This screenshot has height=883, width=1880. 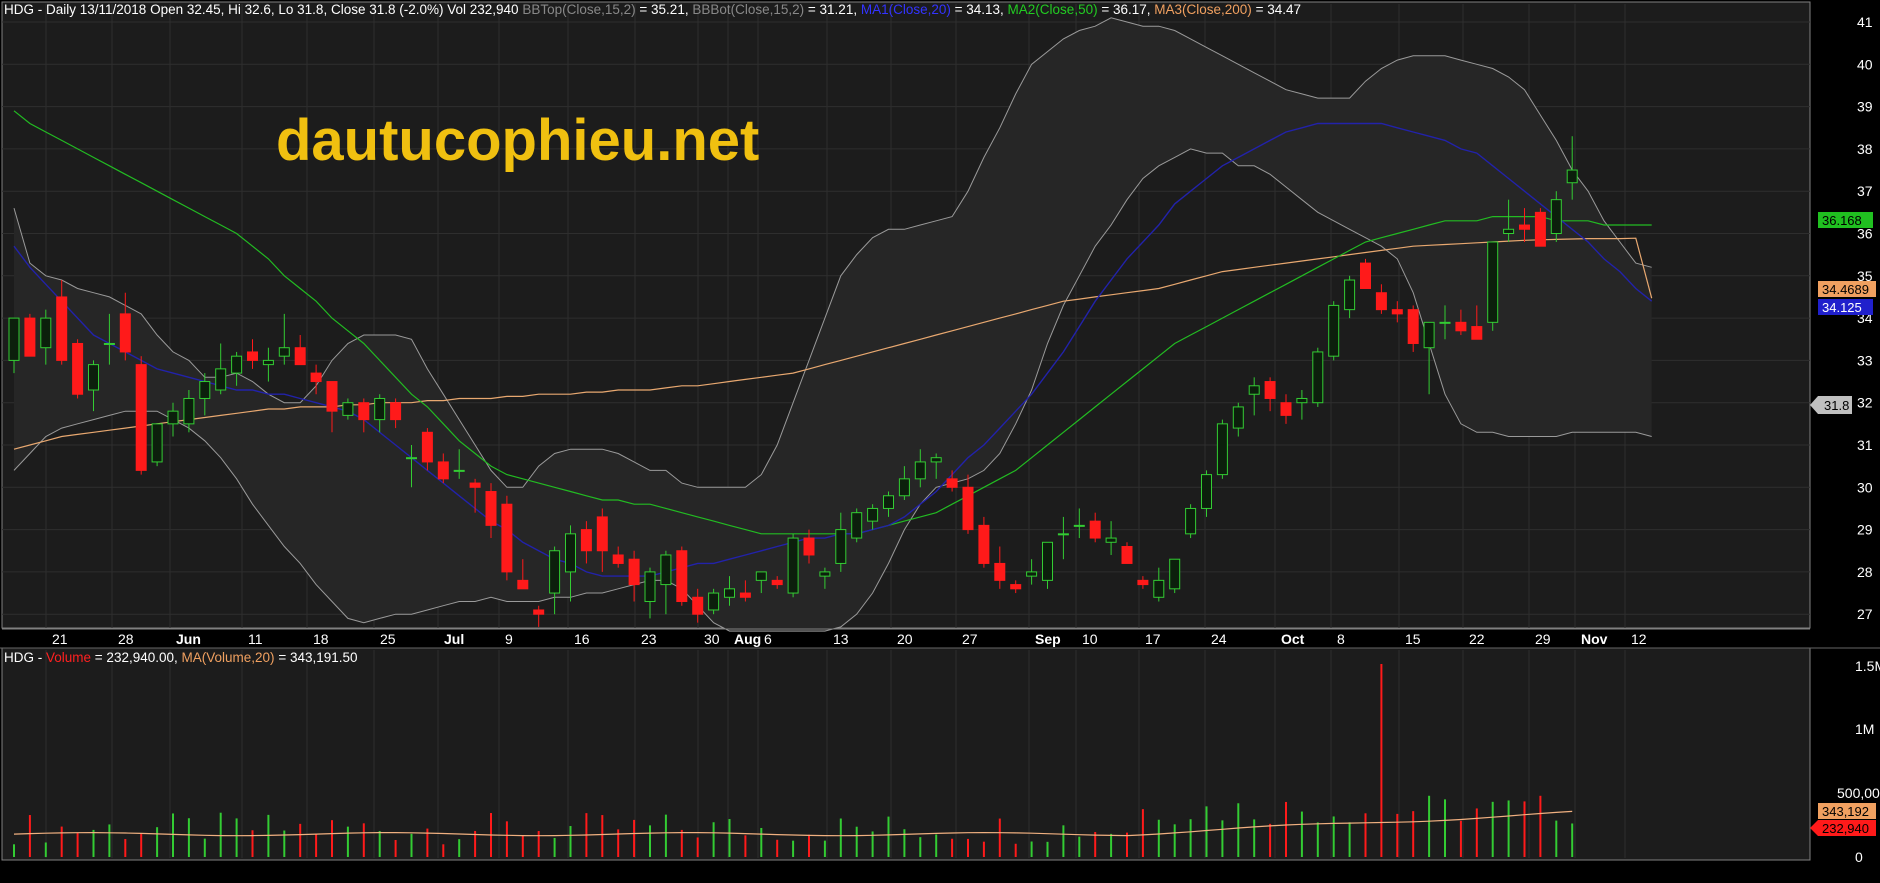 What do you see at coordinates (454, 639) in the screenshot?
I see `date-tick-label: Jul` at bounding box center [454, 639].